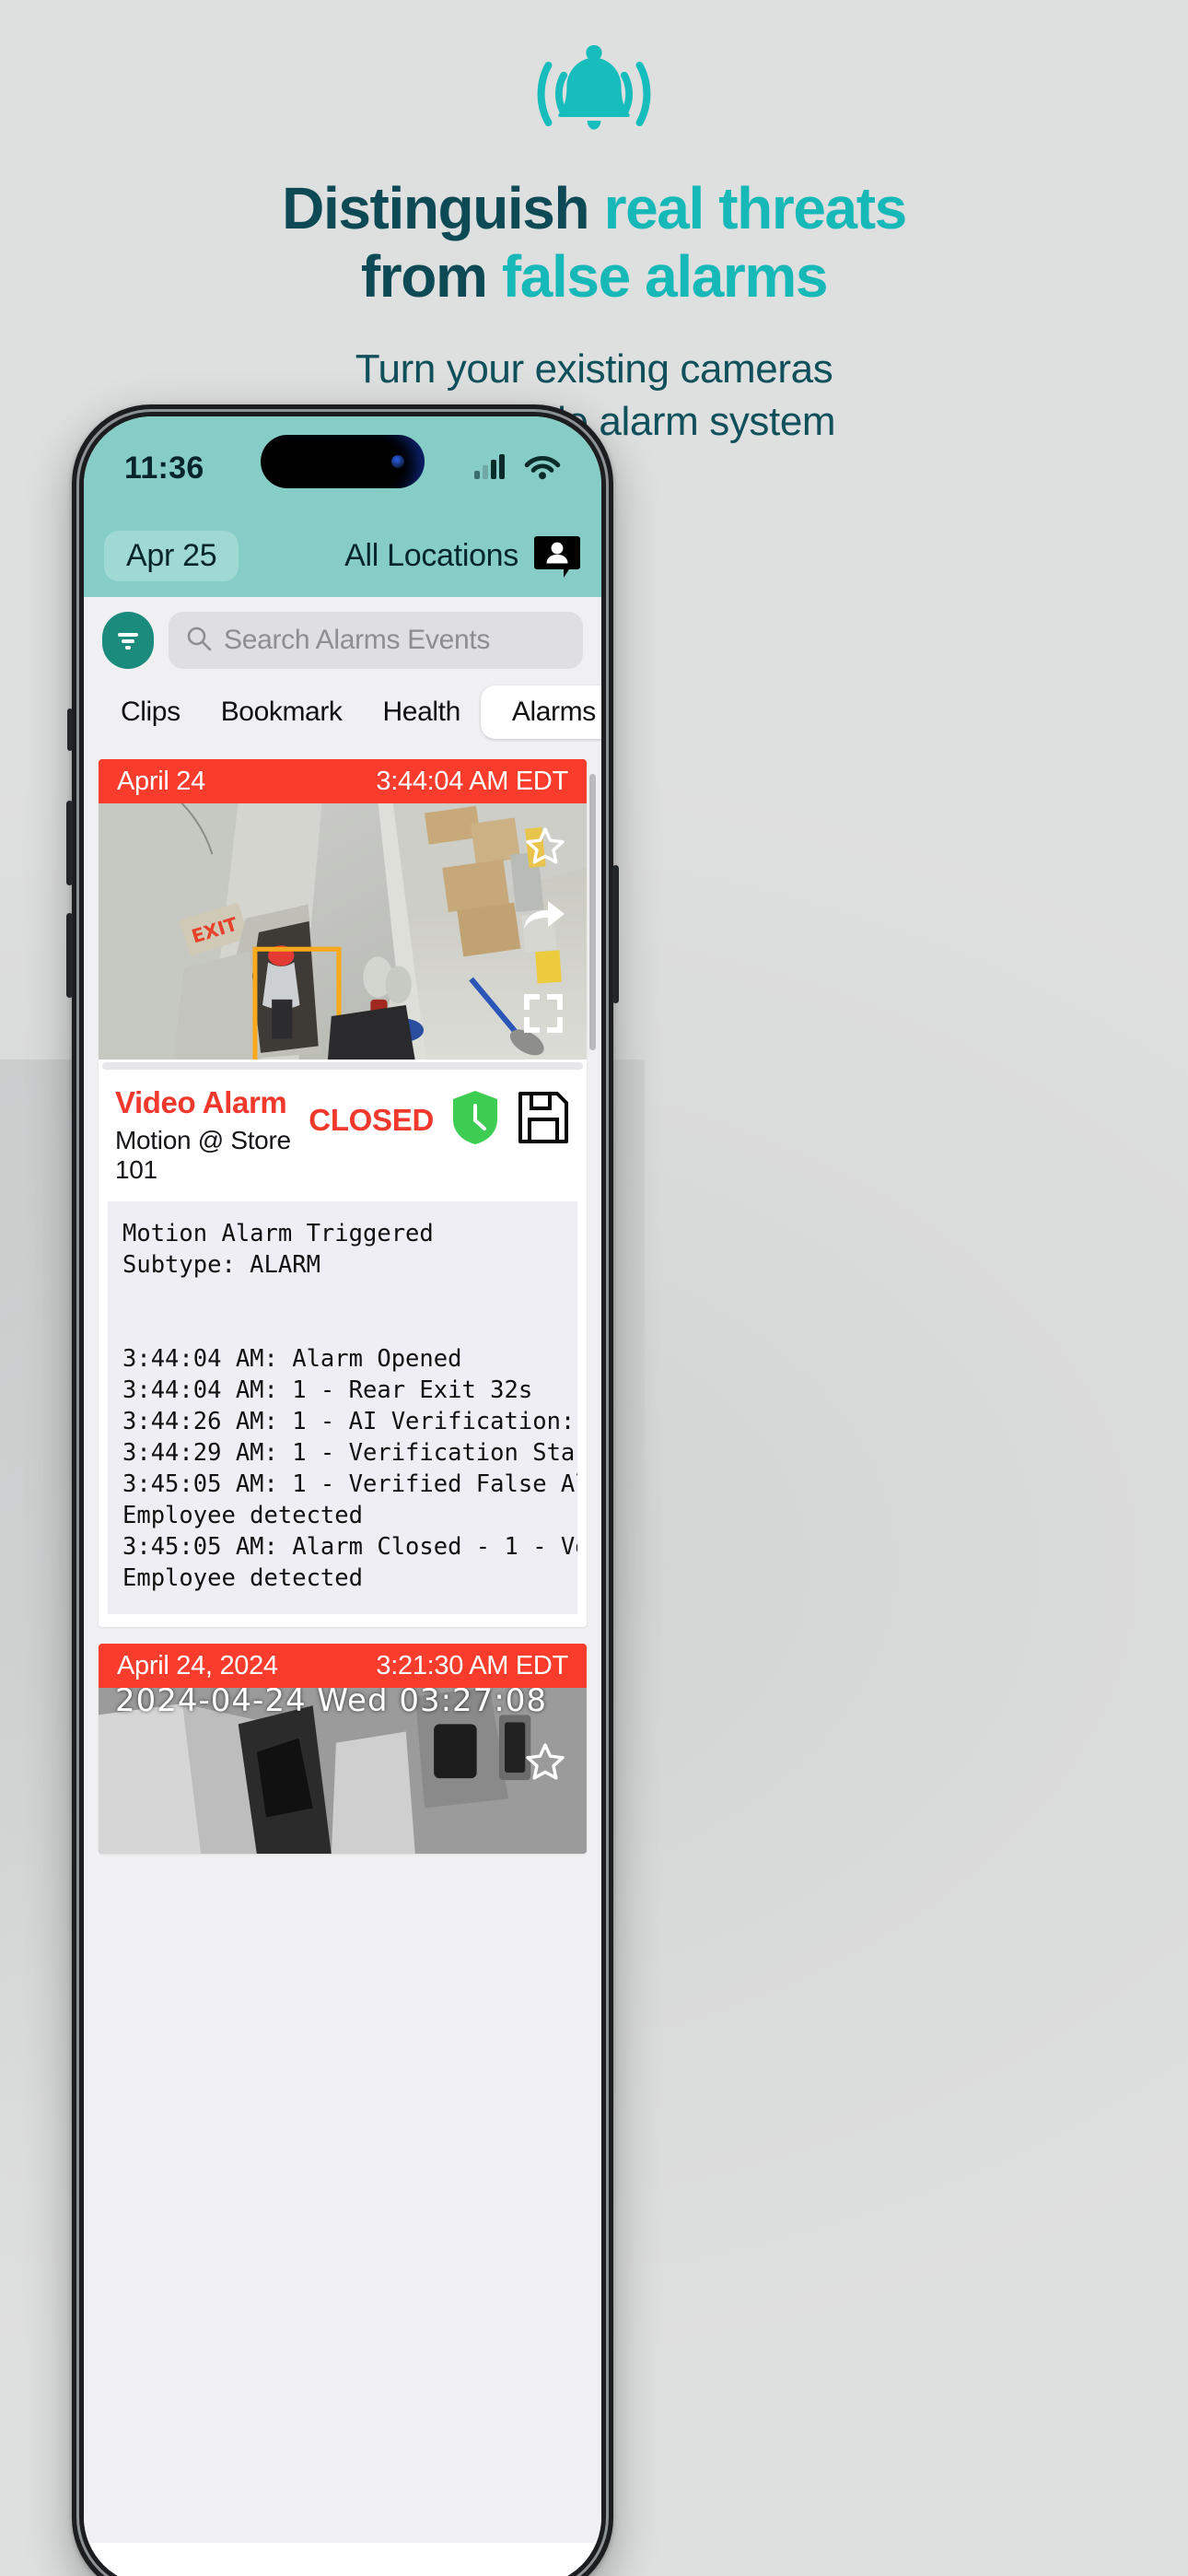 This screenshot has height=2576, width=1188. What do you see at coordinates (201, 1102) in the screenshot?
I see `alarm-title: Video Alarm` at bounding box center [201, 1102].